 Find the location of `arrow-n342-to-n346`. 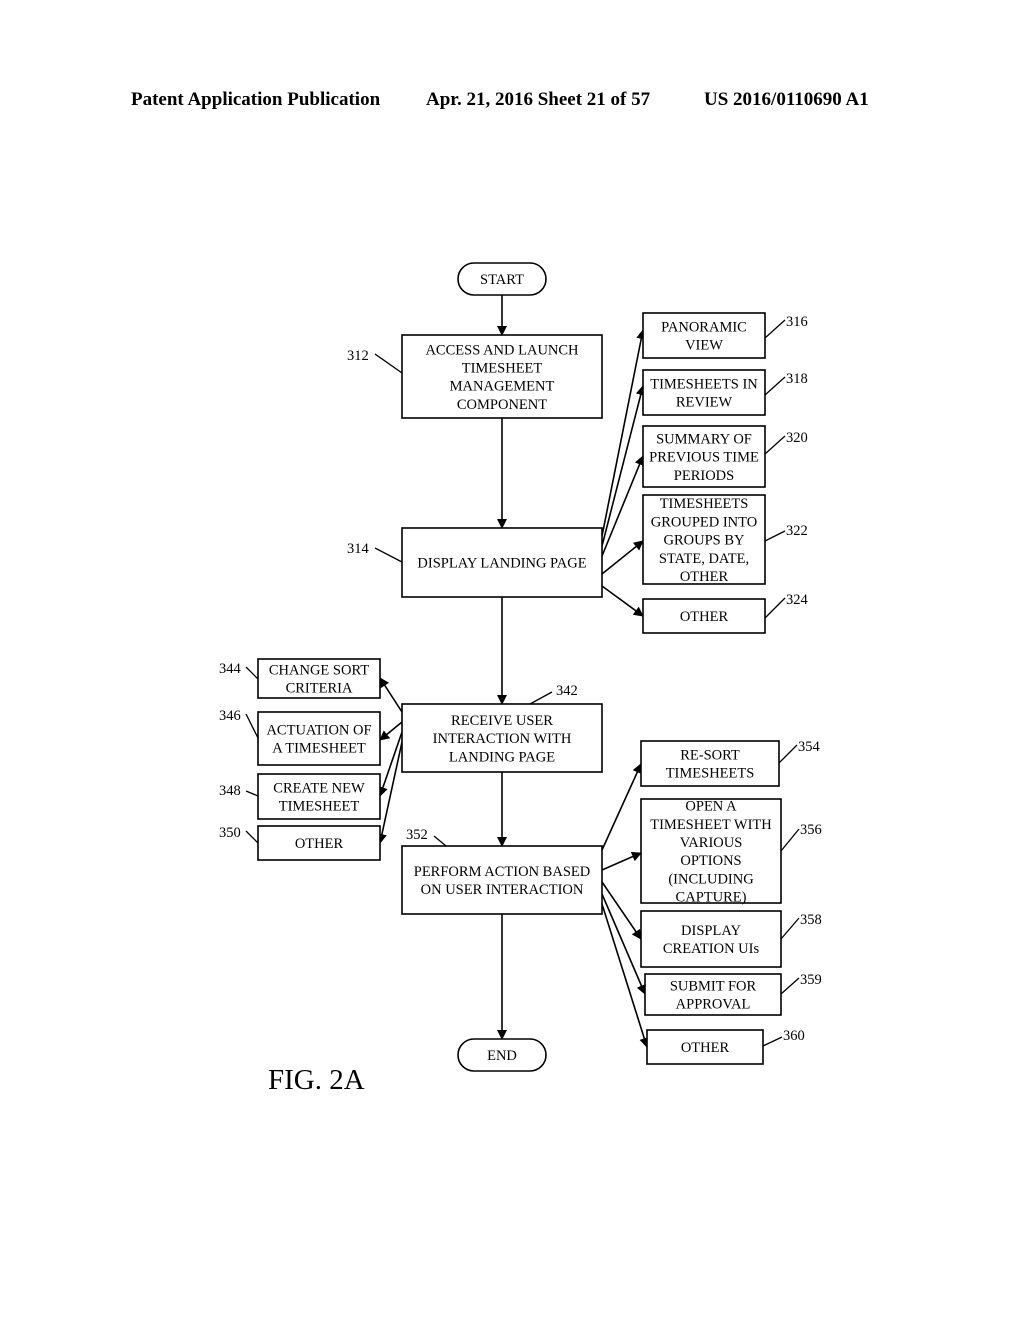

arrow-n342-to-n346 is located at coordinates (391, 731).